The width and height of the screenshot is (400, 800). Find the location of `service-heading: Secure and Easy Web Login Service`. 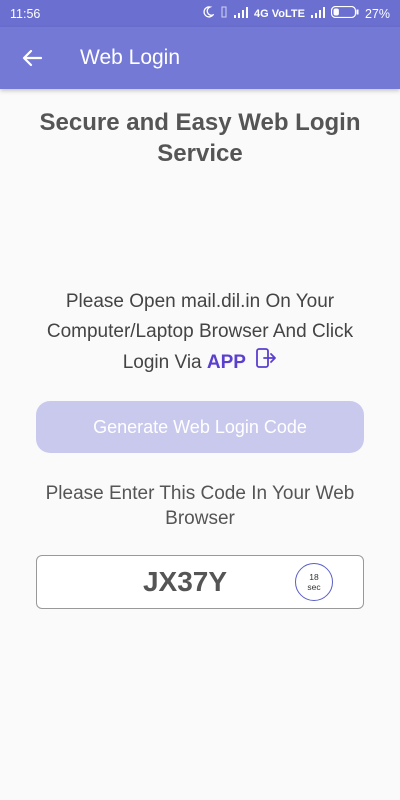

service-heading: Secure and Easy Web Login Service is located at coordinates (200, 138).